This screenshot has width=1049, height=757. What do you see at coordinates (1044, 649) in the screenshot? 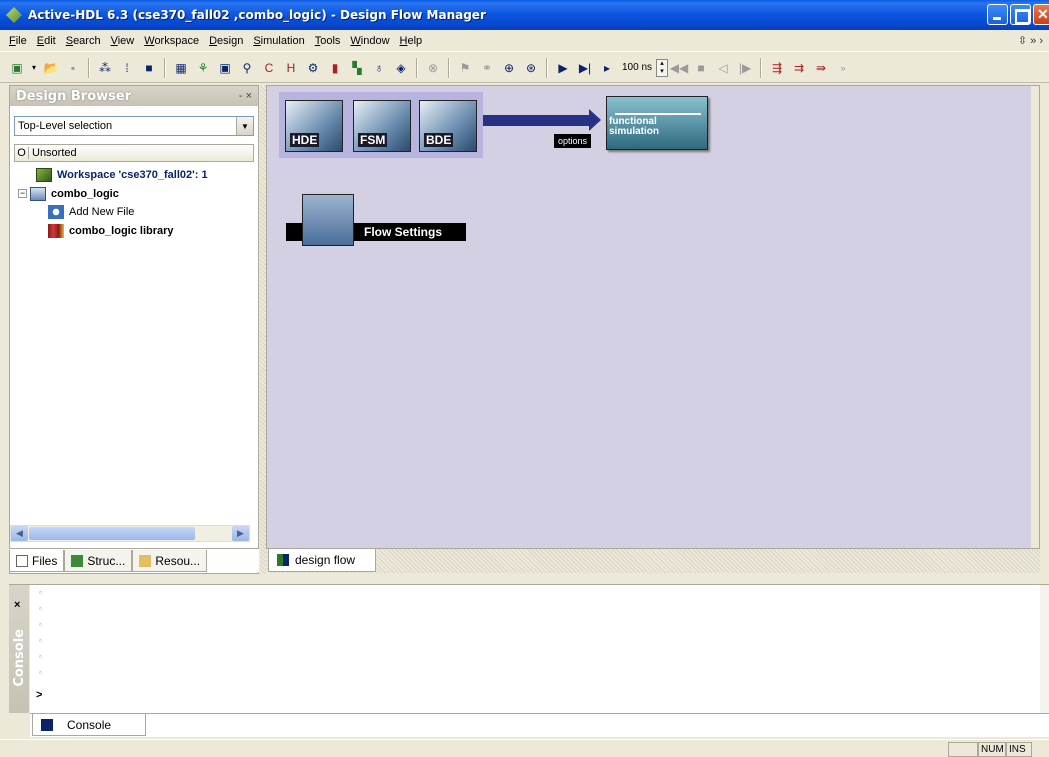
I see `console-vertical-scrollbar` at bounding box center [1044, 649].